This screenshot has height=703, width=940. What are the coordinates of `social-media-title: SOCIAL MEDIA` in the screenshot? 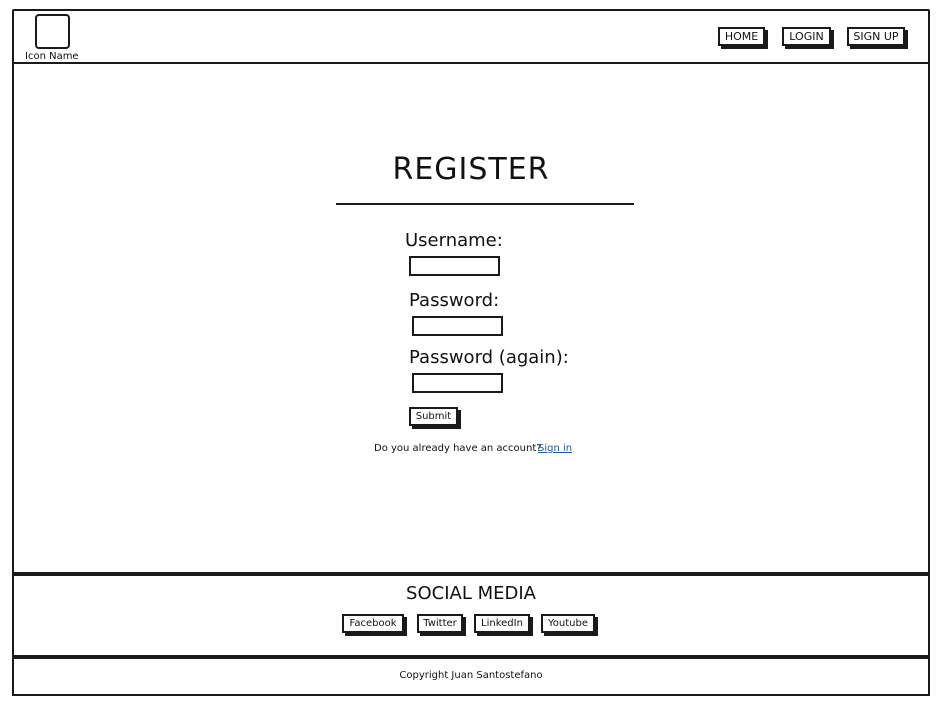 It's located at (471, 593).